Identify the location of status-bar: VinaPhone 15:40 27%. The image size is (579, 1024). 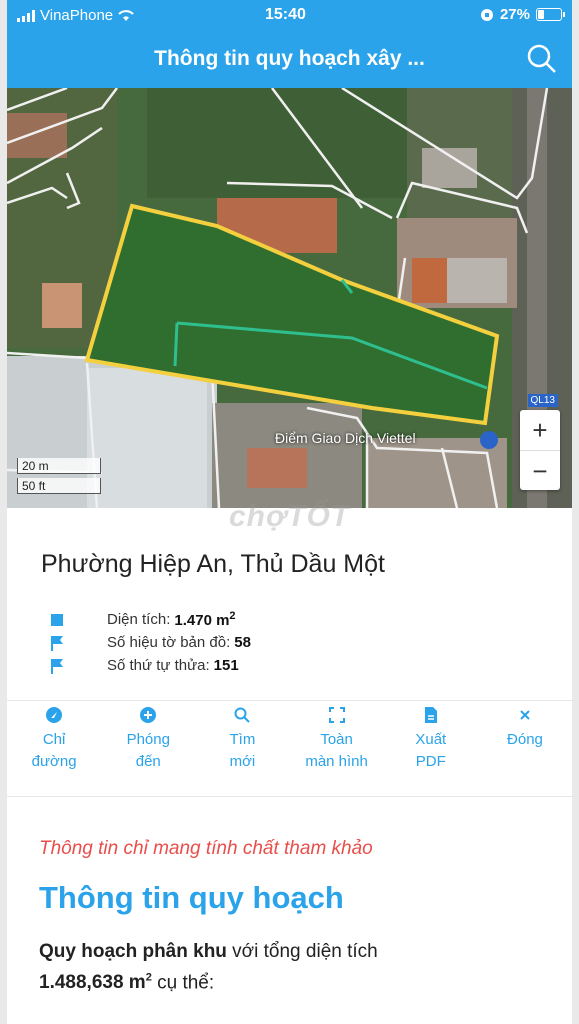
(289, 15).